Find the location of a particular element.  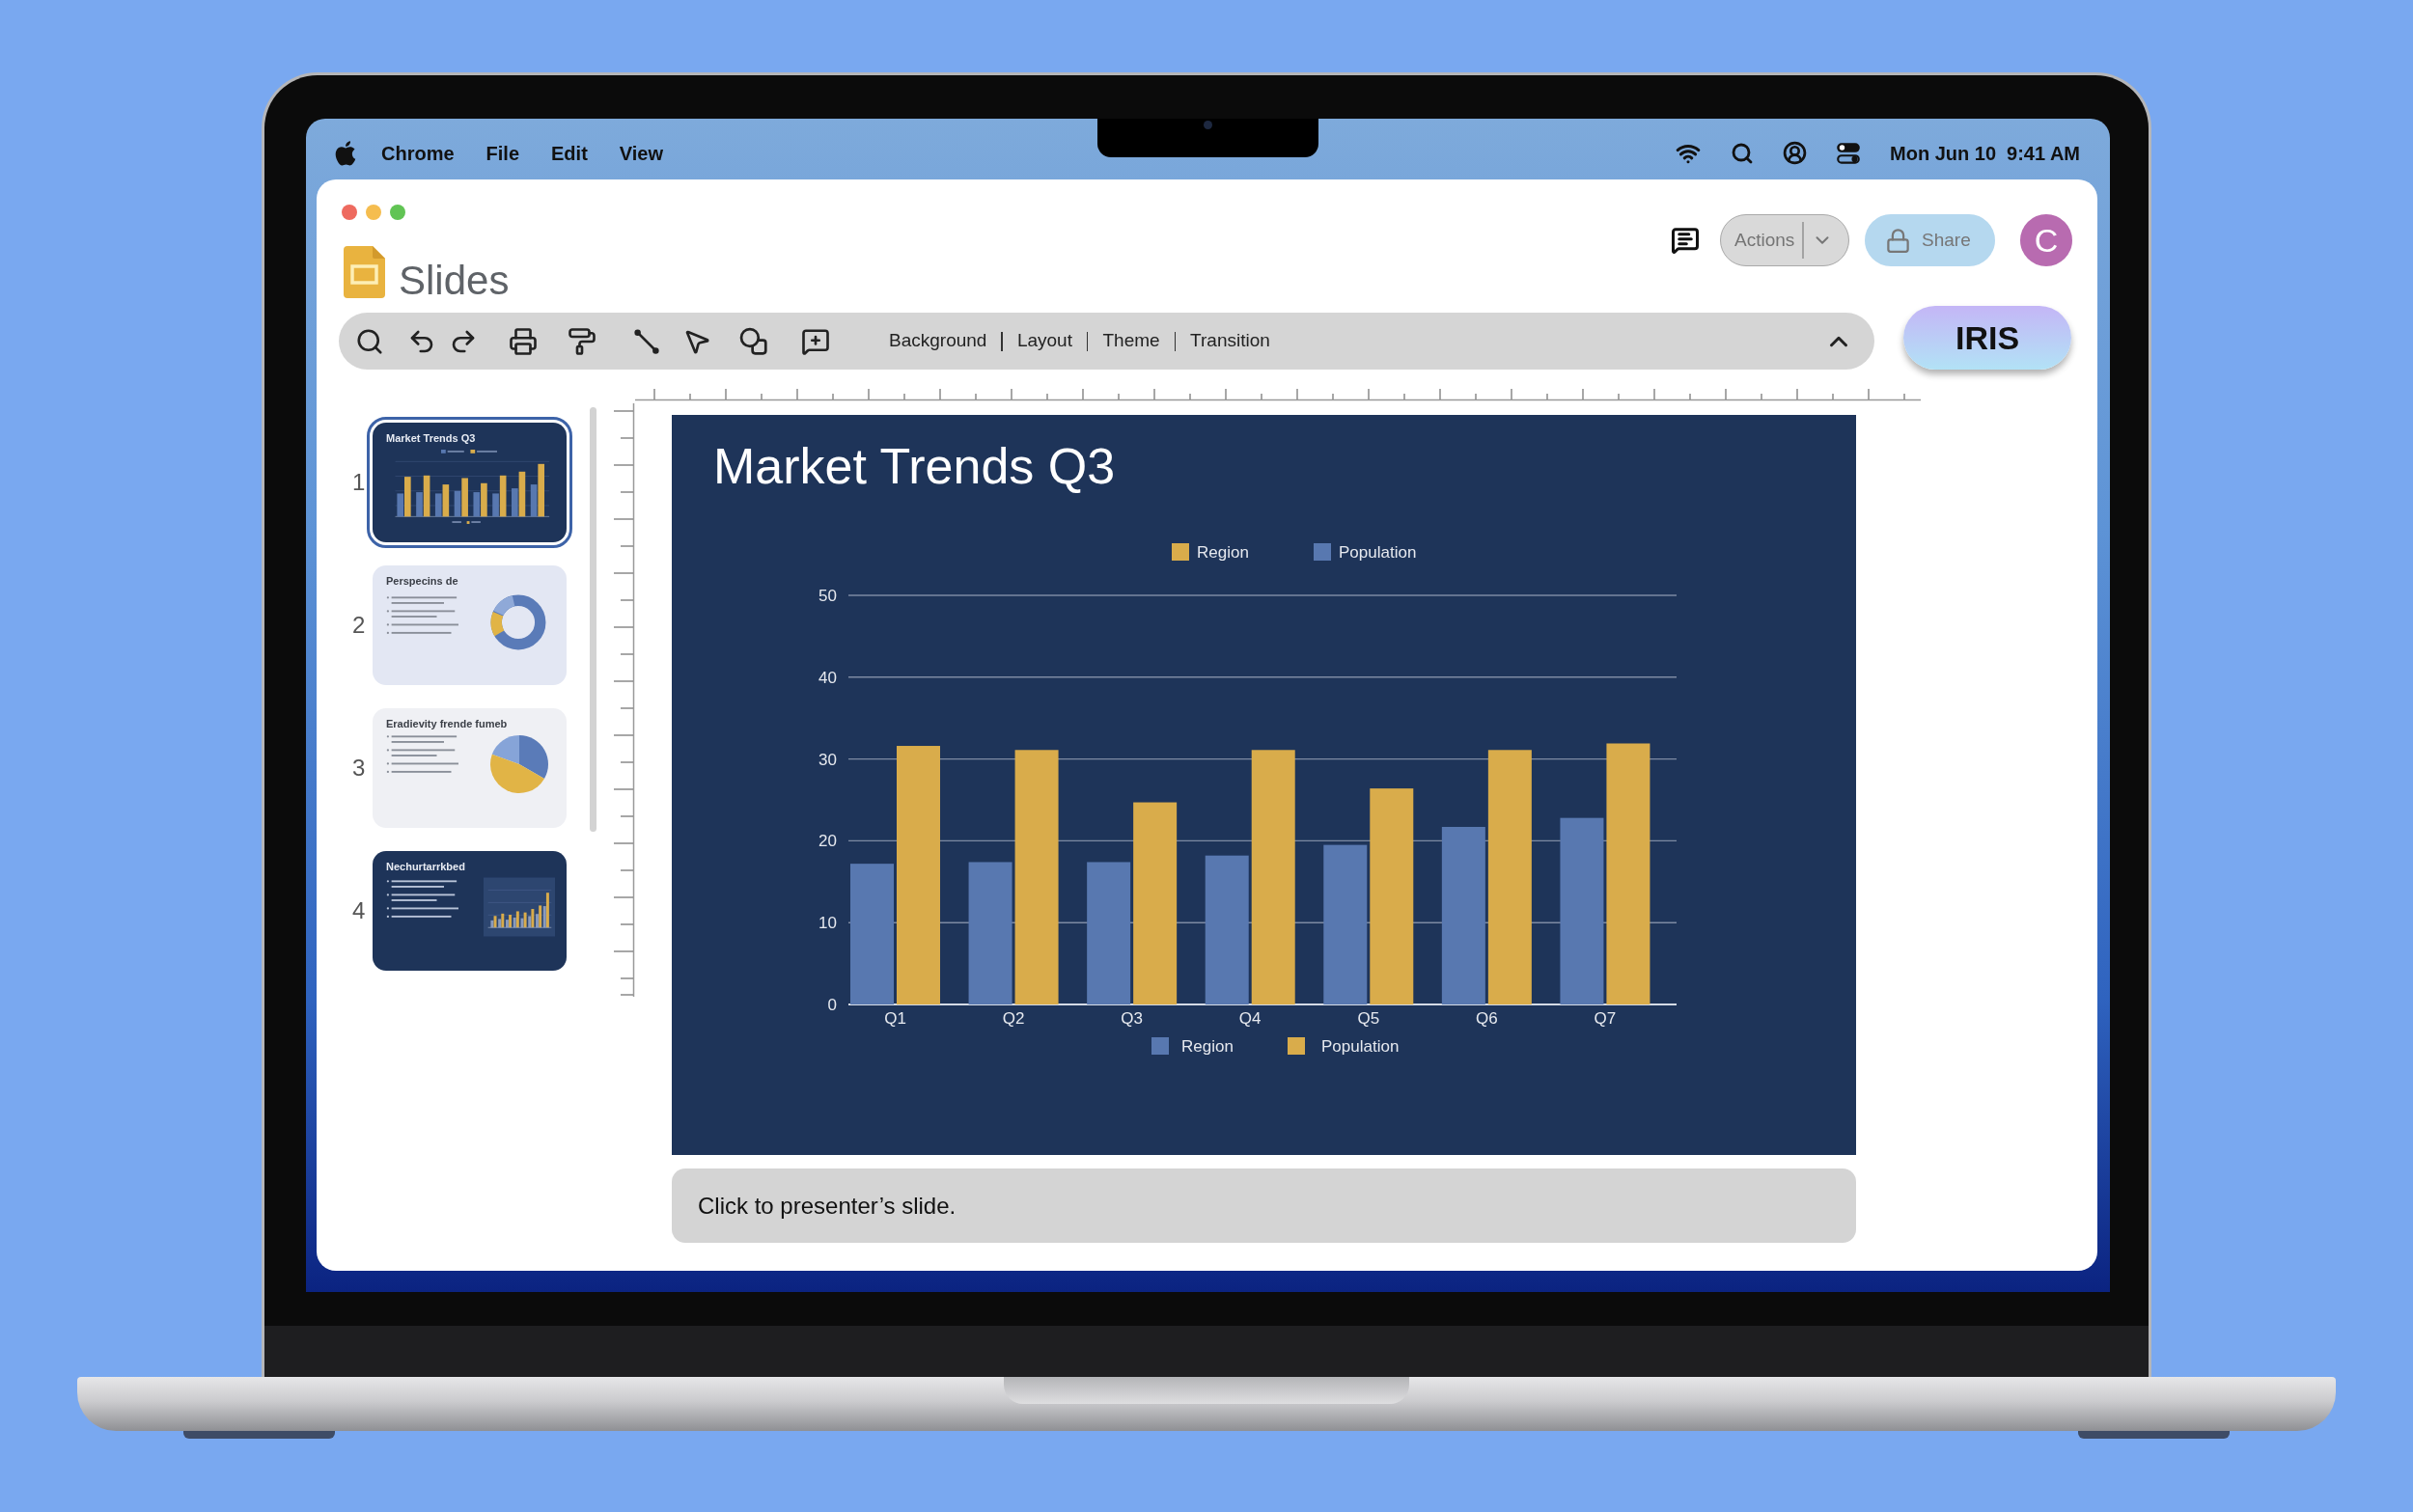

slide-number: 2 is located at coordinates (359, 625).